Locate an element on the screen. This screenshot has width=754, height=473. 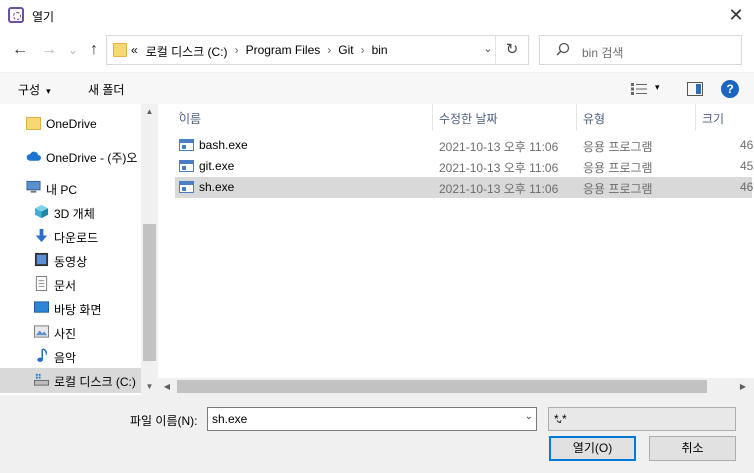
sidebar-item-label: 로컬 디스크 (C:) is located at coordinates (95, 382).